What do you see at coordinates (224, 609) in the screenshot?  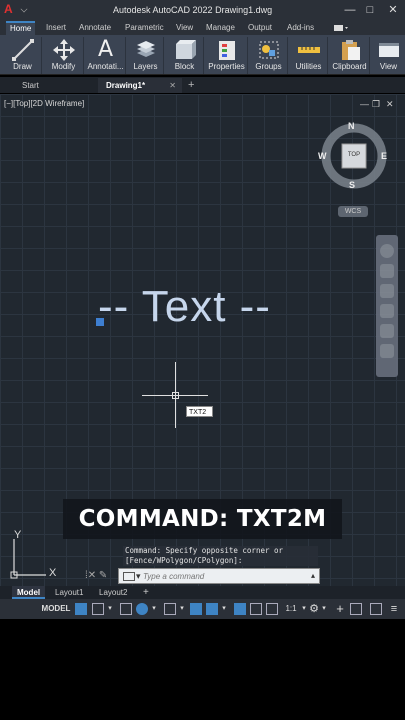 I see `osnap-dropdown-icon: ▾` at bounding box center [224, 609].